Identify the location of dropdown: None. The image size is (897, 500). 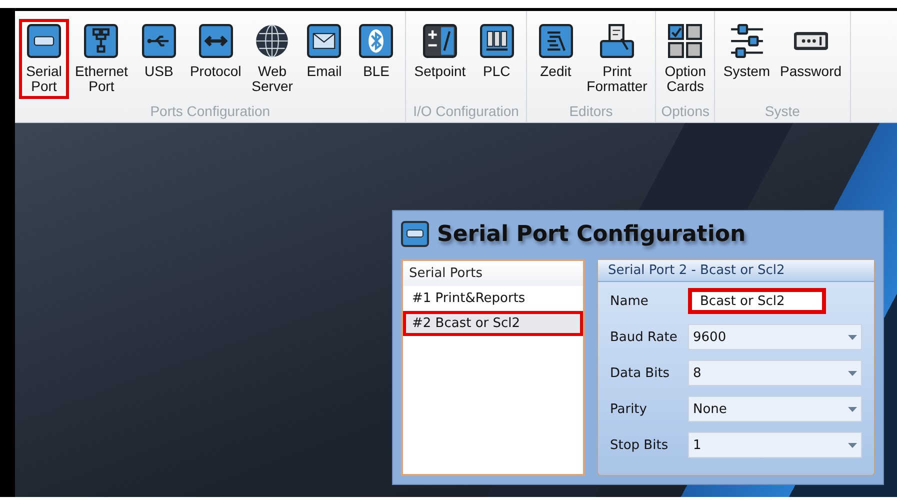
(775, 409).